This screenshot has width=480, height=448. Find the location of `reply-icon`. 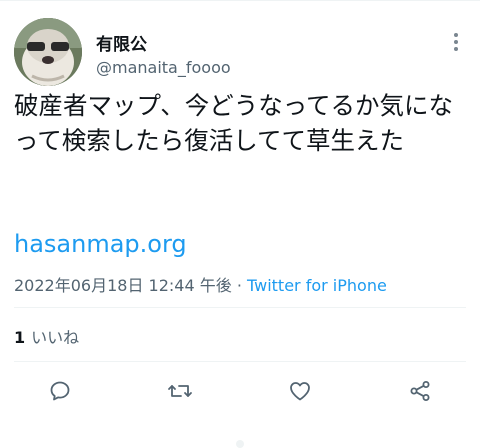

reply-icon is located at coordinates (60, 391).